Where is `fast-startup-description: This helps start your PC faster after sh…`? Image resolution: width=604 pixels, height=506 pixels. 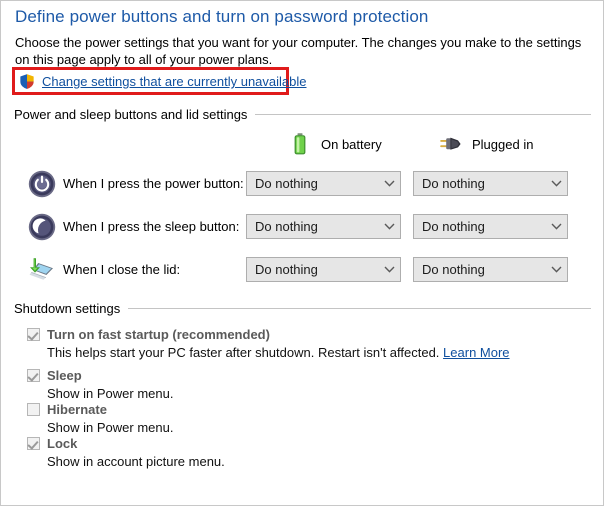
fast-startup-description: This helps start your PC faster after sh… is located at coordinates (278, 352).